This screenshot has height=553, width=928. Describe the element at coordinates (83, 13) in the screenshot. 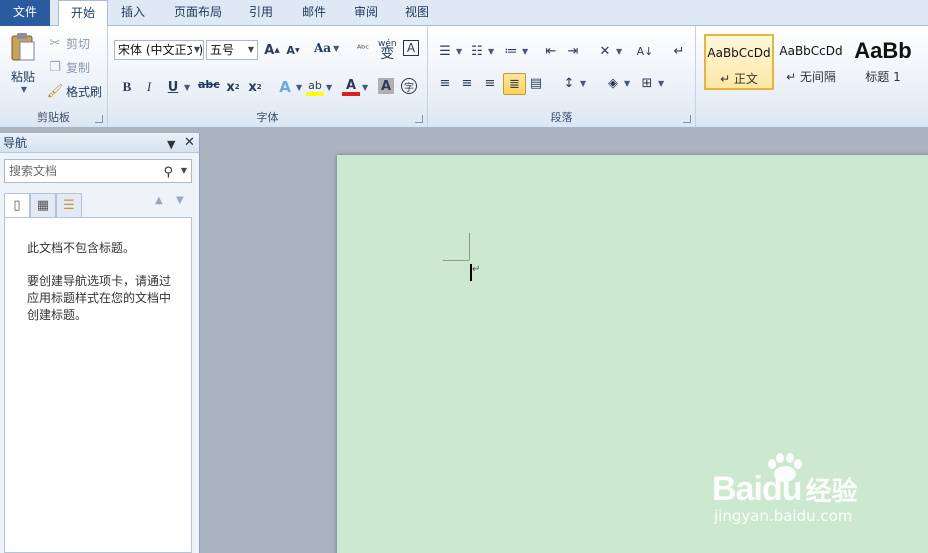

I see `tab-home: 开始` at that location.